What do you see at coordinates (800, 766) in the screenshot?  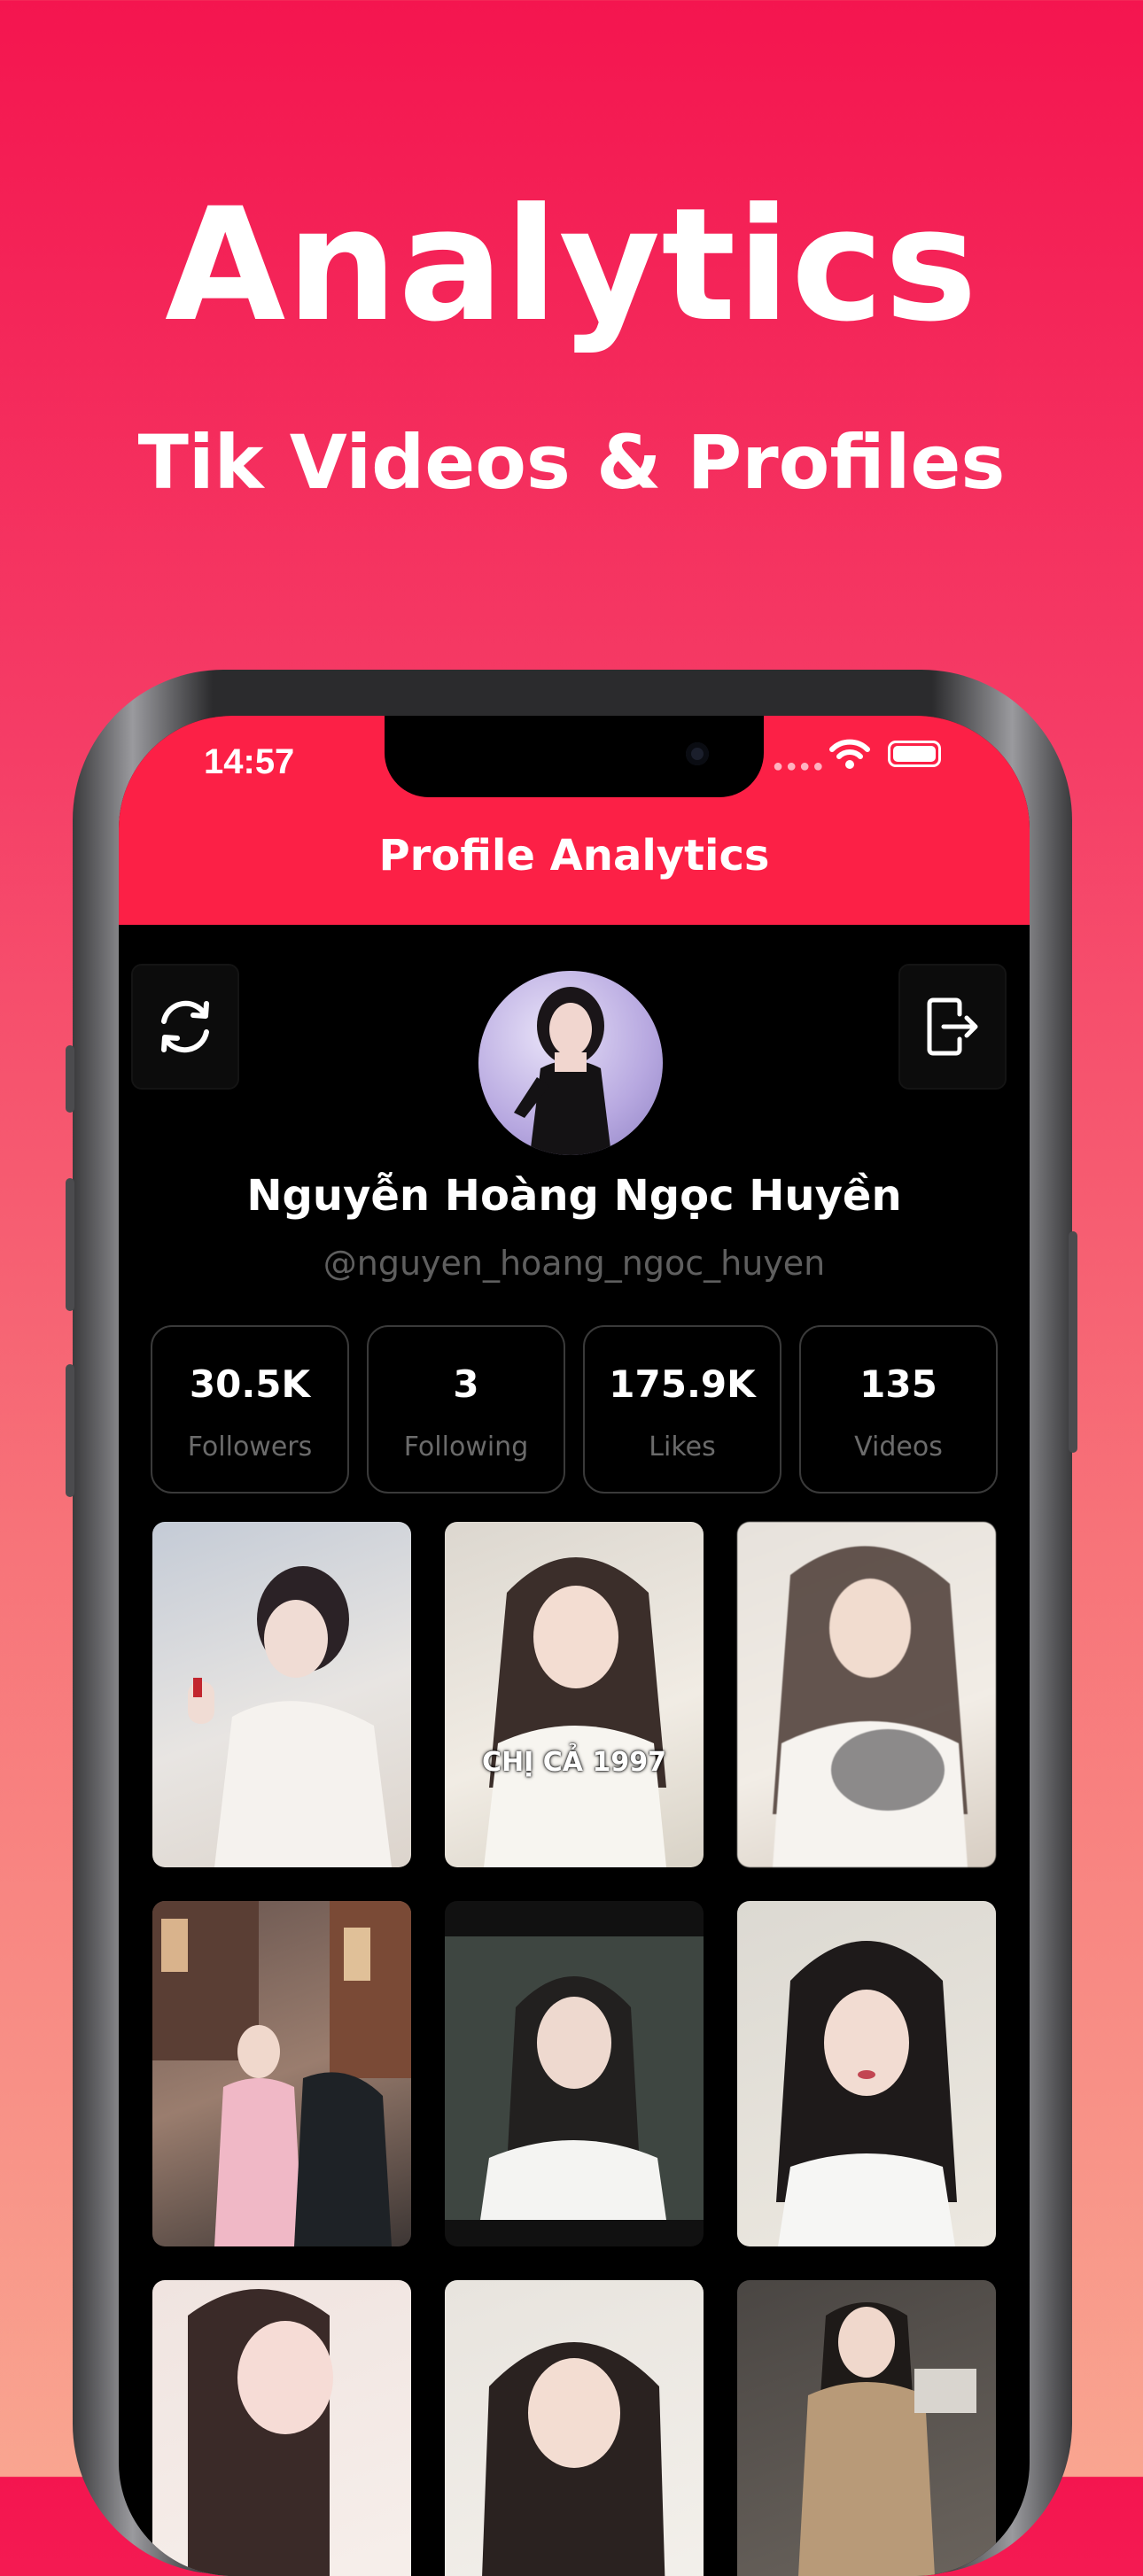 I see `cellular-signal-icon: ●●●●` at bounding box center [800, 766].